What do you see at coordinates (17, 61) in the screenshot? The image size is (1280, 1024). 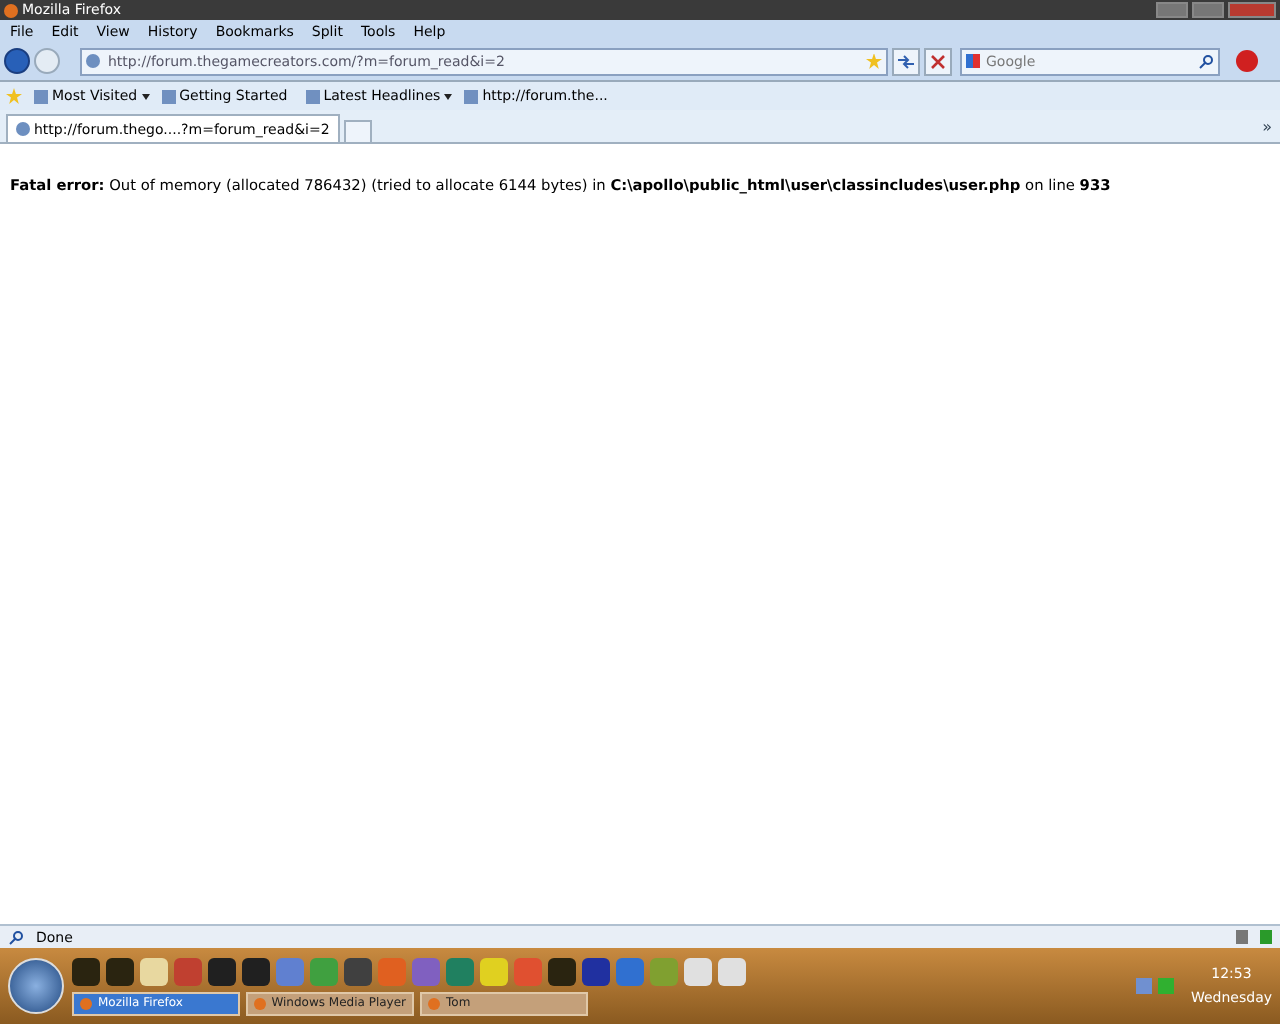 I see `back-button` at bounding box center [17, 61].